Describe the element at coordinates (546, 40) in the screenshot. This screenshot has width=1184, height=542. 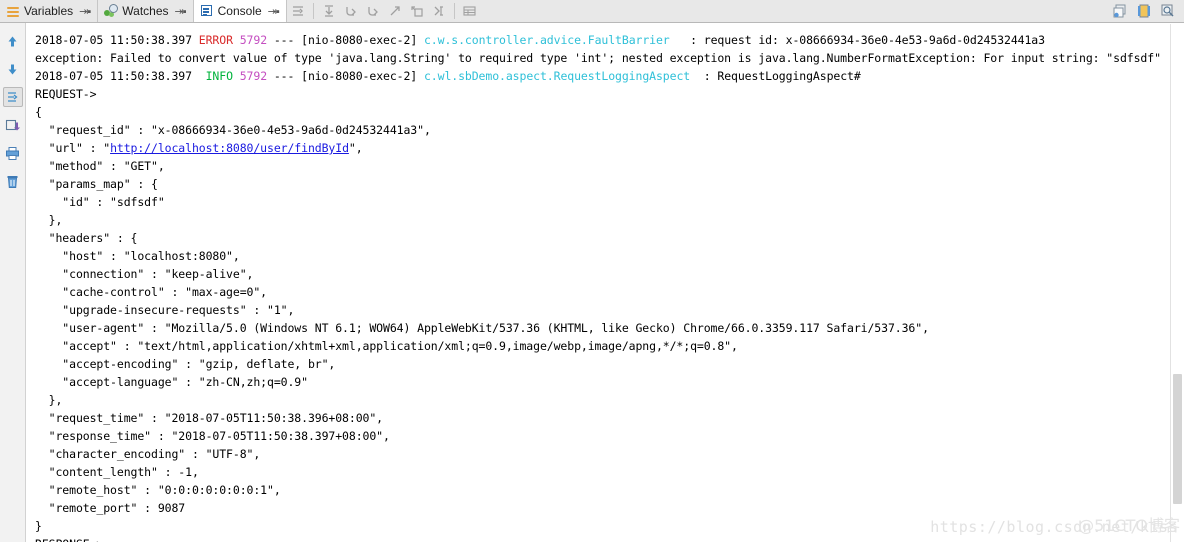
I see `console-log-segment: c.w.s.controller.advice.FaultBarrier` at that location.